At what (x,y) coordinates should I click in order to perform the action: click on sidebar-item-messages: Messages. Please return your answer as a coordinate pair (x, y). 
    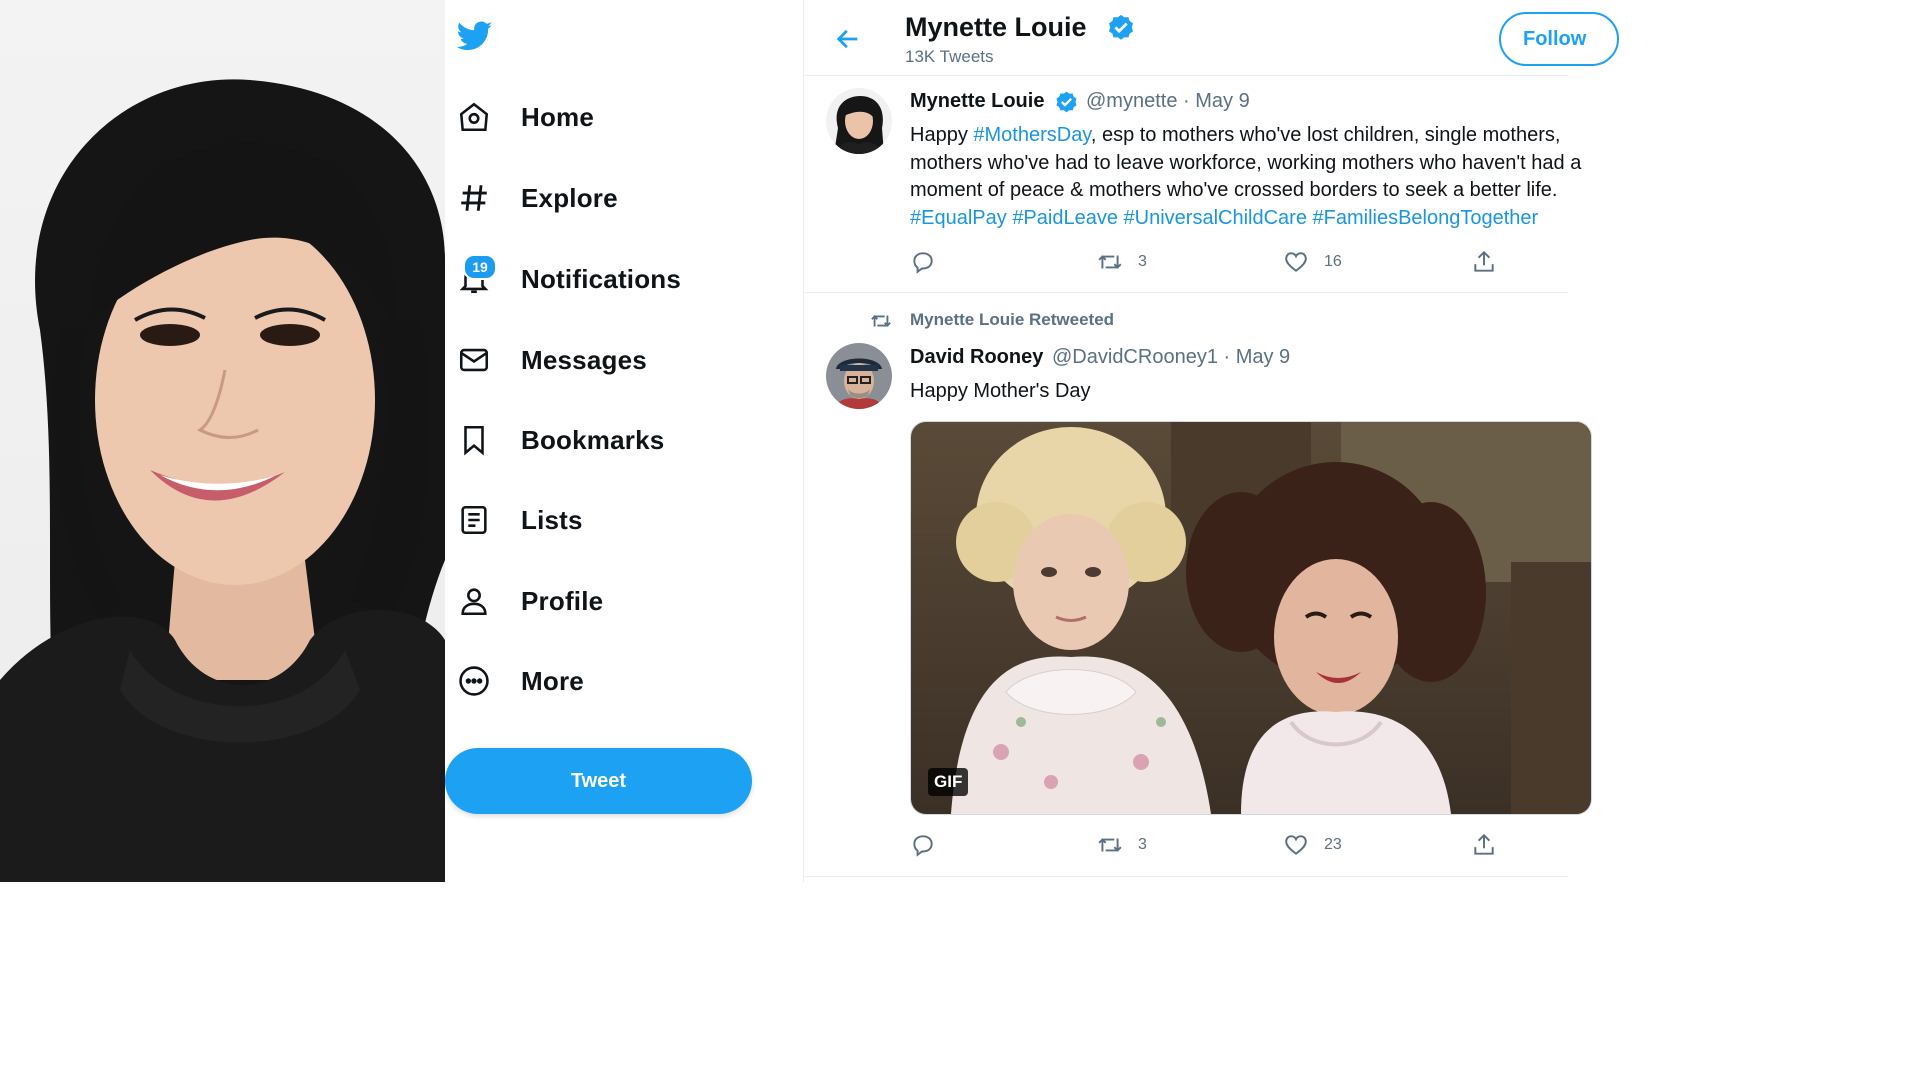
    Looking at the image, I should click on (551, 360).